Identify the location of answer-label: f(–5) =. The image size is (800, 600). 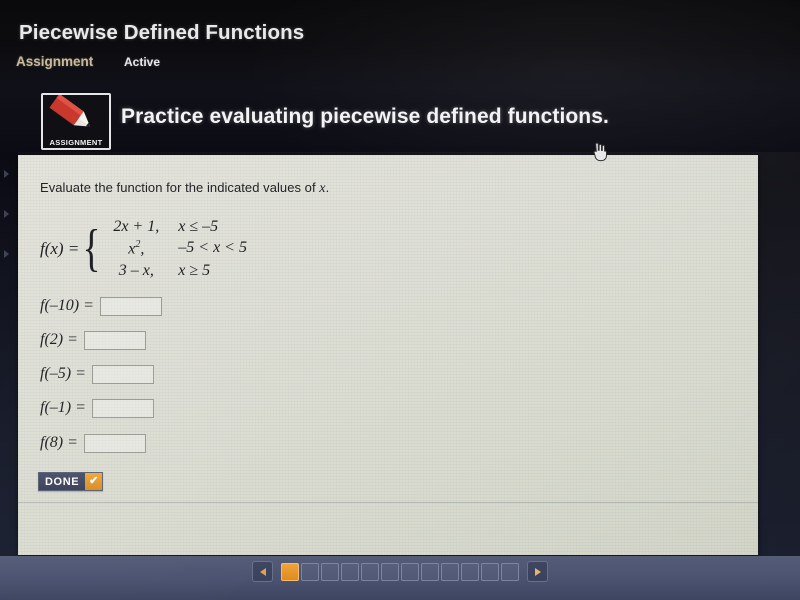
(63, 373).